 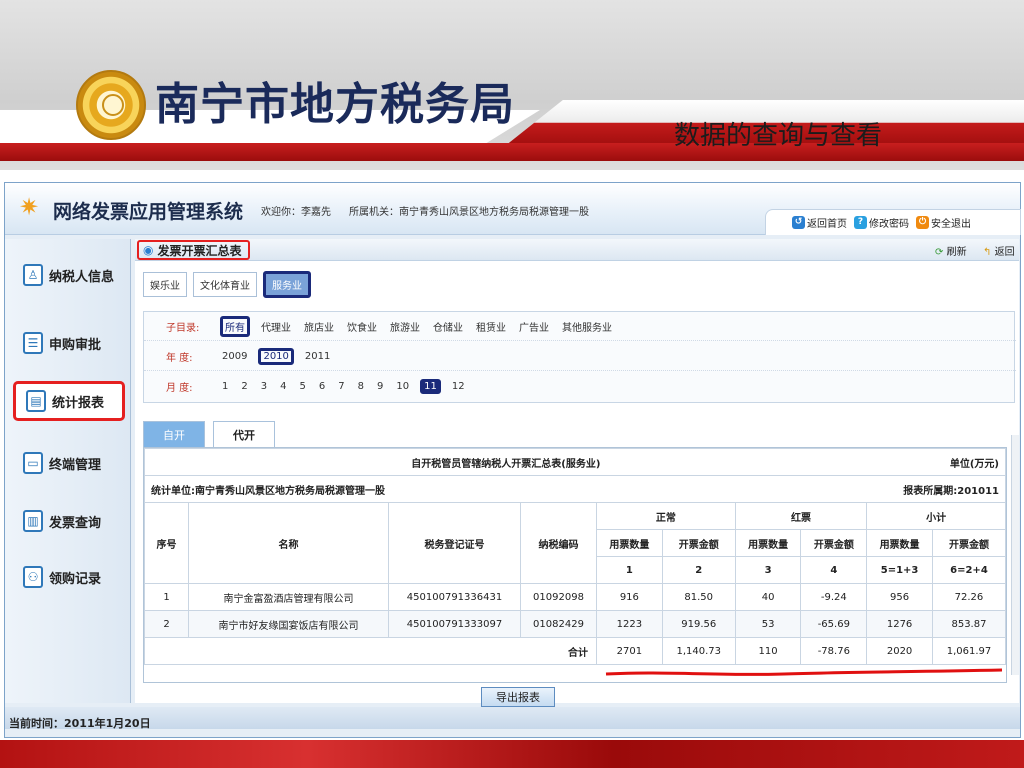 What do you see at coordinates (558, 597) in the screenshot?
I see `cell: 01092098` at bounding box center [558, 597].